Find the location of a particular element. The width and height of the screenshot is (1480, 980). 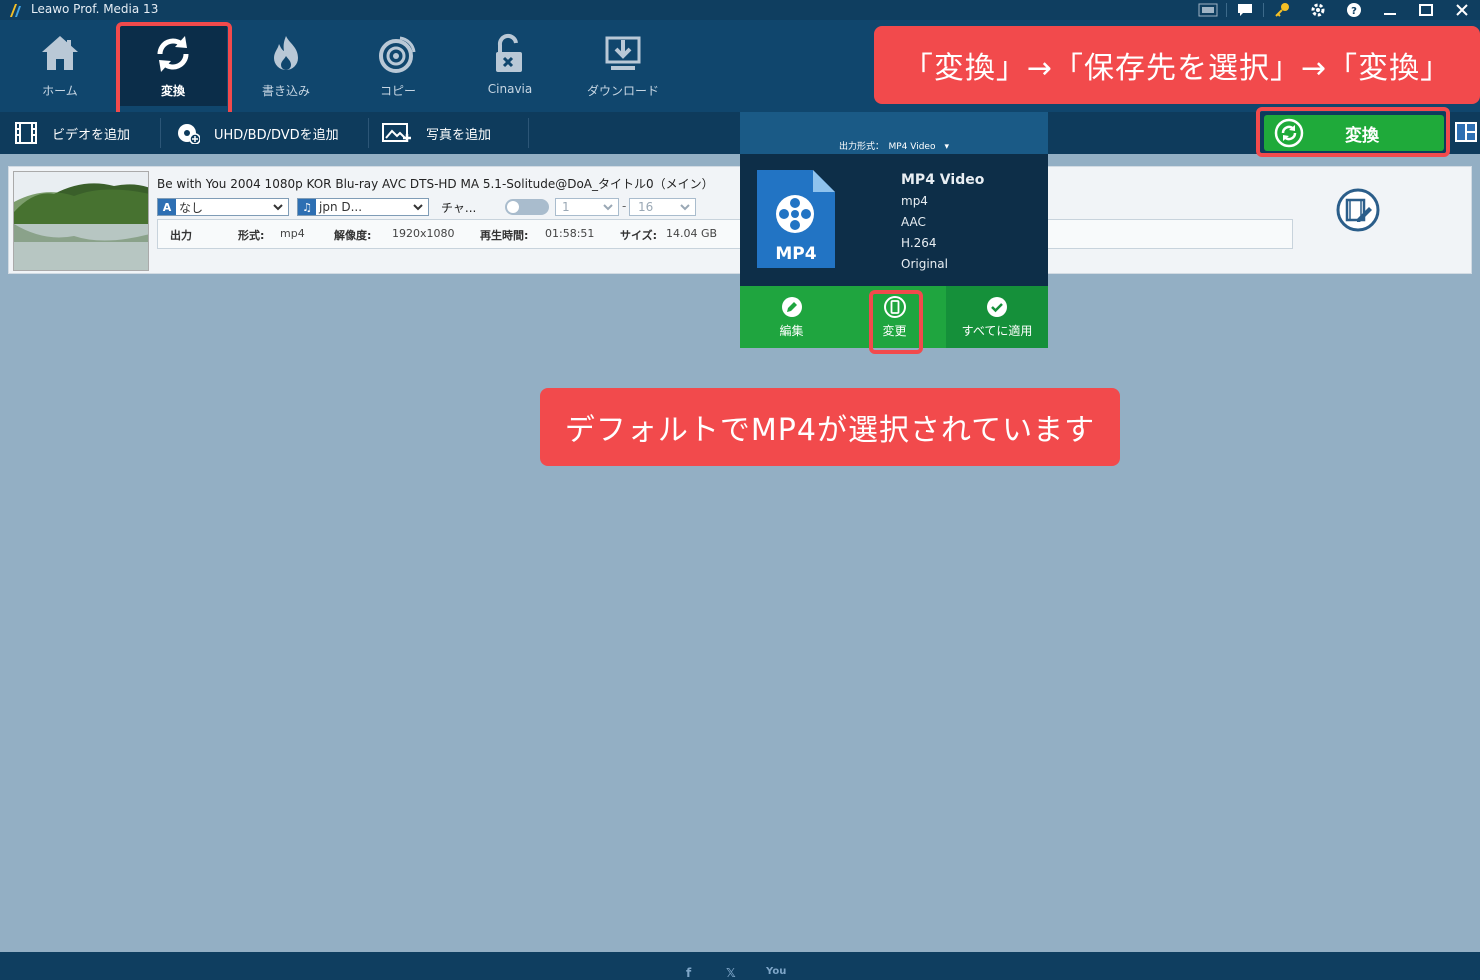

duration-key: 再生時間: is located at coordinates (504, 235).